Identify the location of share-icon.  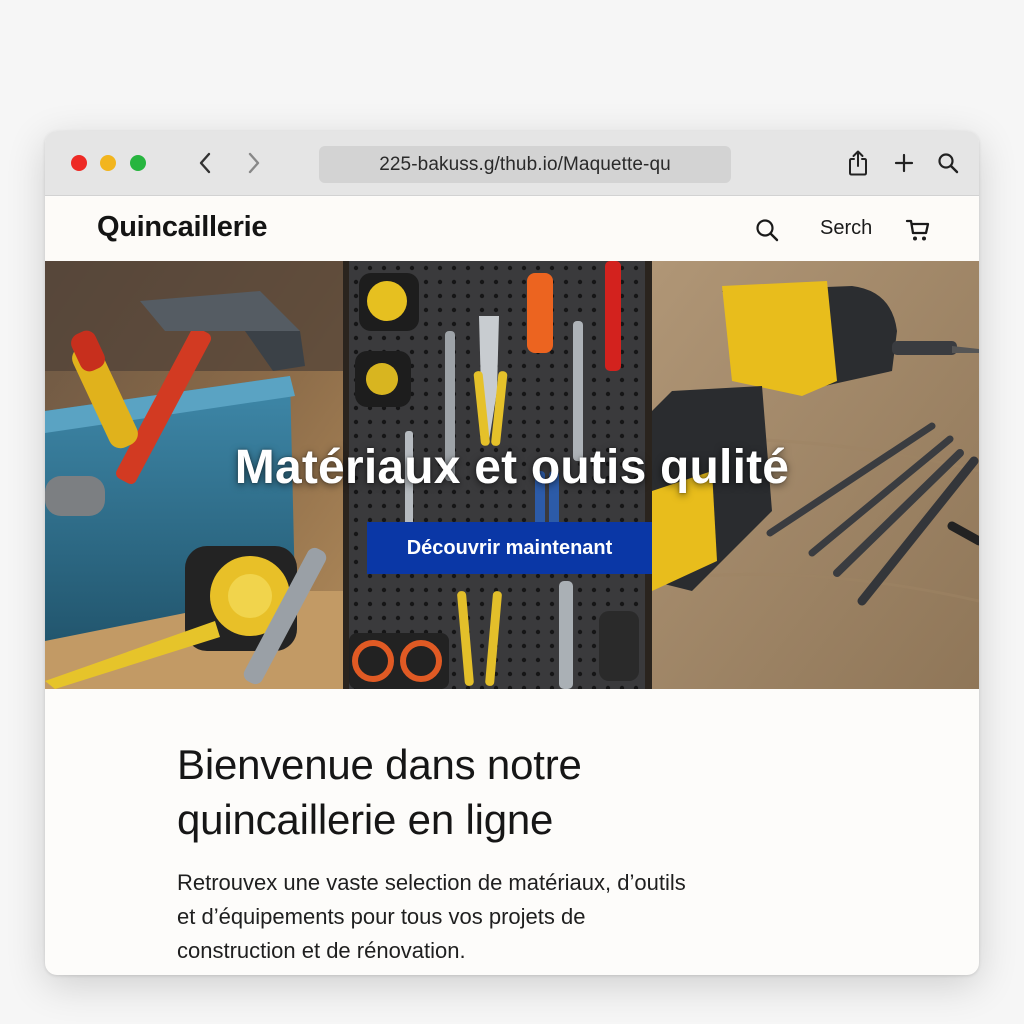
(858, 163).